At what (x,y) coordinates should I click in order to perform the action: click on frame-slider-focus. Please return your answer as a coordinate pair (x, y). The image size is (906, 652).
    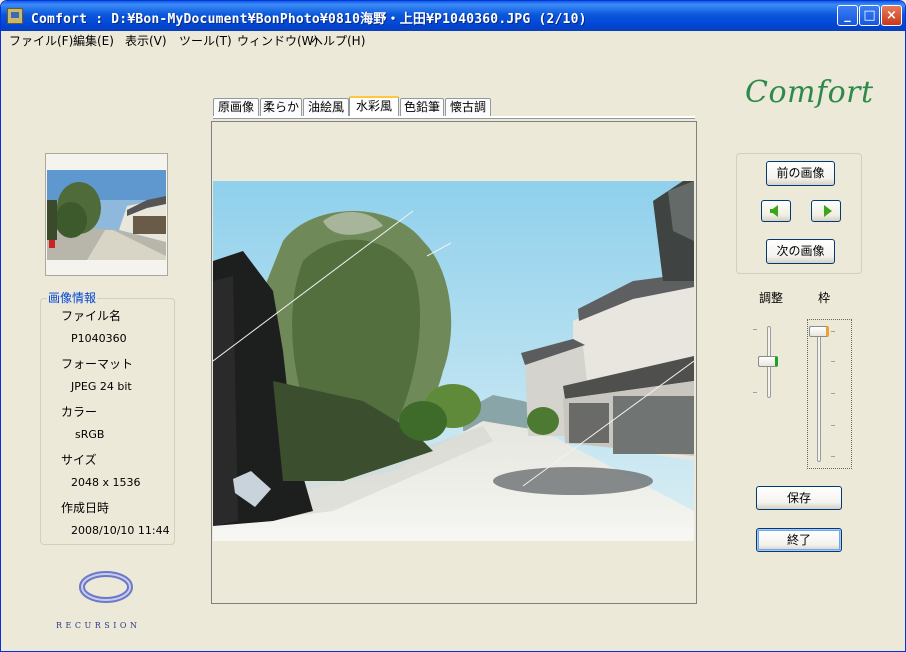
    Looking at the image, I should click on (829, 394).